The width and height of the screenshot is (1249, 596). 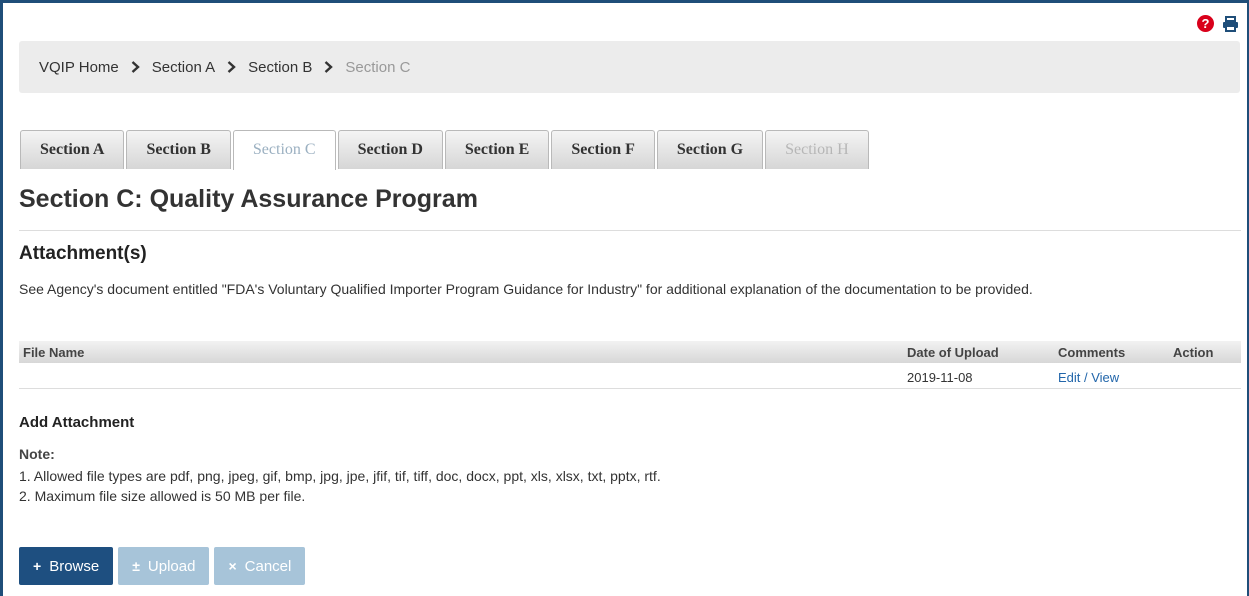 I want to click on tab-section-g: Section G, so click(x=710, y=149).